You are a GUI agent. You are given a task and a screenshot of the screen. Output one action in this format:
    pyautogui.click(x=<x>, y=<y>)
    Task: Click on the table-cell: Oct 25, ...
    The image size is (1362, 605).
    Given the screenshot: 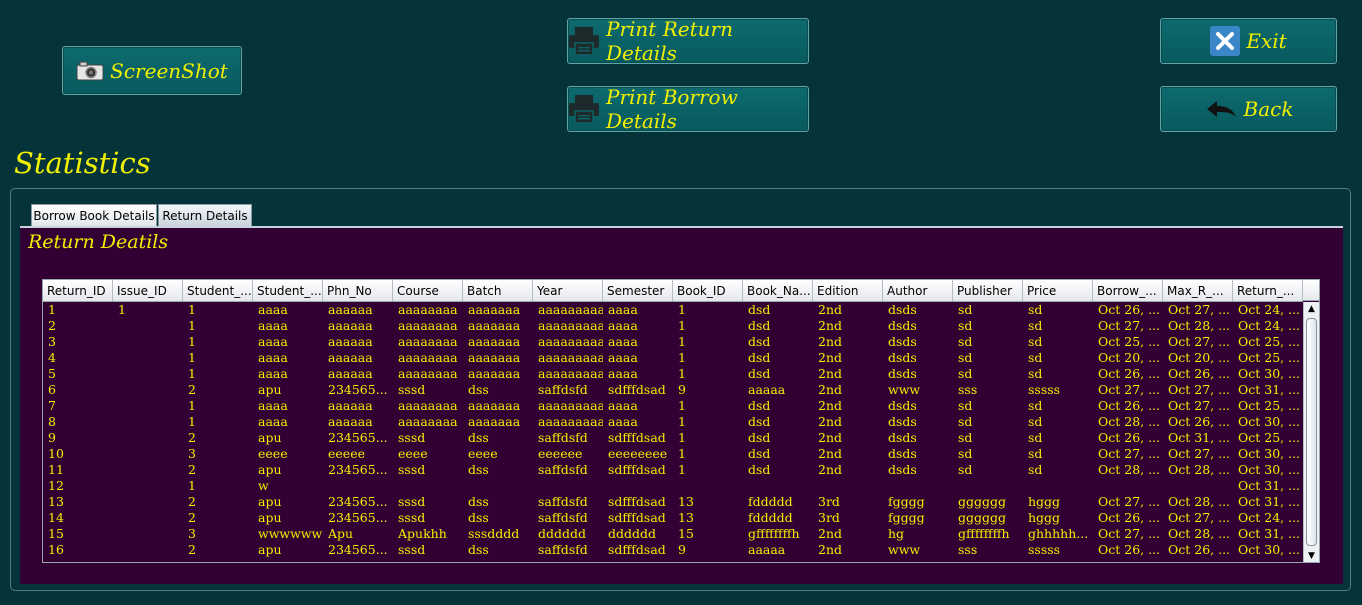 What is the action you would take?
    pyautogui.click(x=1269, y=437)
    